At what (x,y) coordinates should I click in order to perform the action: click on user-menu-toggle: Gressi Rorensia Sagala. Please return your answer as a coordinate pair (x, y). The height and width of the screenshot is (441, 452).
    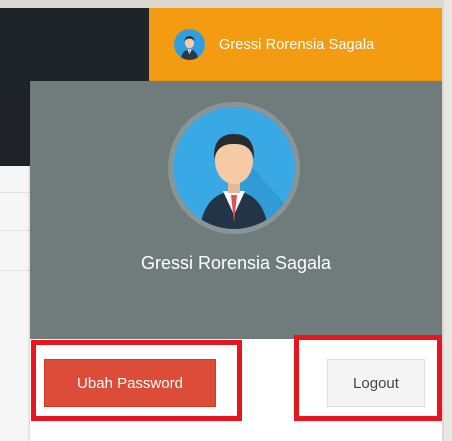
    Looking at the image, I should click on (295, 44).